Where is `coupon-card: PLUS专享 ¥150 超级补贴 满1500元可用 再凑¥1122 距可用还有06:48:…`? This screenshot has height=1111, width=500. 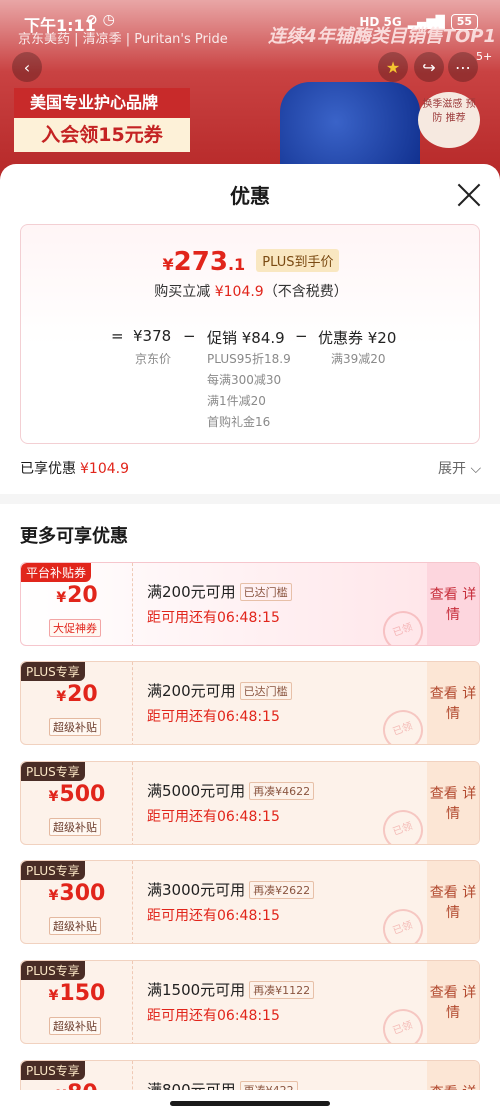
coupon-card: PLUS专享 ¥150 超级补贴 满1500元可用 再凑¥1122 距可用还有06:48:… is located at coordinates (250, 1002).